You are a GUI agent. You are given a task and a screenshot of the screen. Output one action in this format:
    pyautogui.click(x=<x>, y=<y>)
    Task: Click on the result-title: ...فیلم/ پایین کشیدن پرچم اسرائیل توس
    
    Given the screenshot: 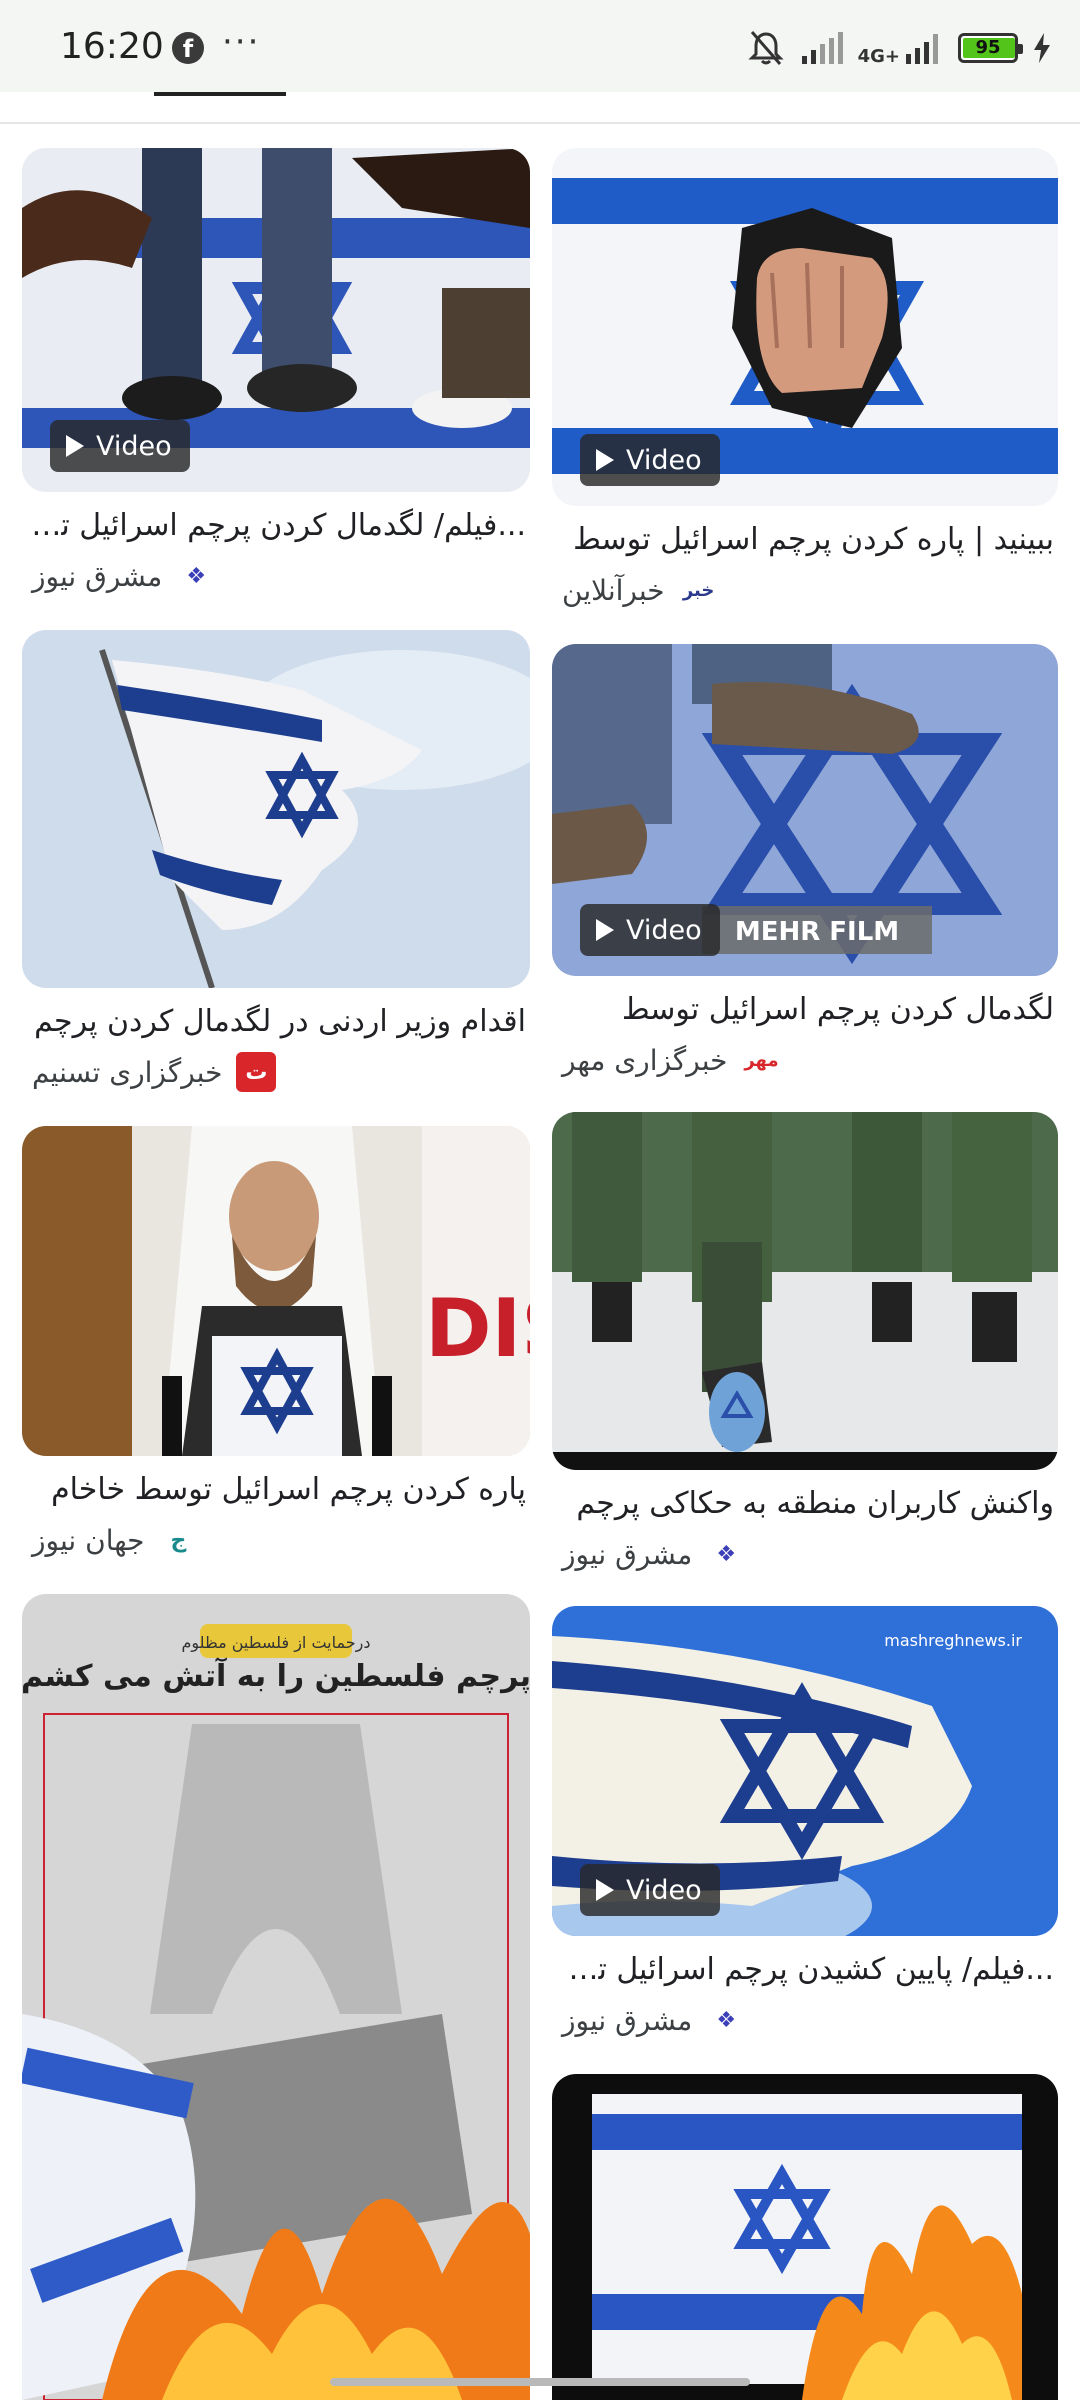 What is the action you would take?
    pyautogui.click(x=805, y=1970)
    